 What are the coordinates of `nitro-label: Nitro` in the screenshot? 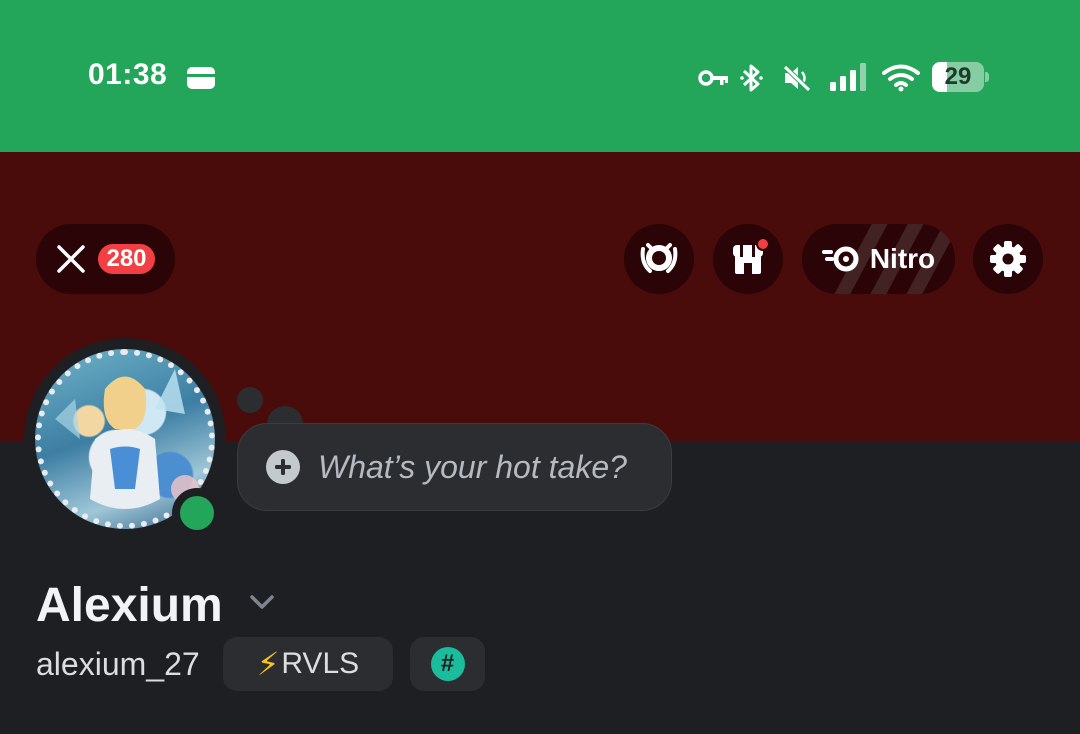 It's located at (902, 258).